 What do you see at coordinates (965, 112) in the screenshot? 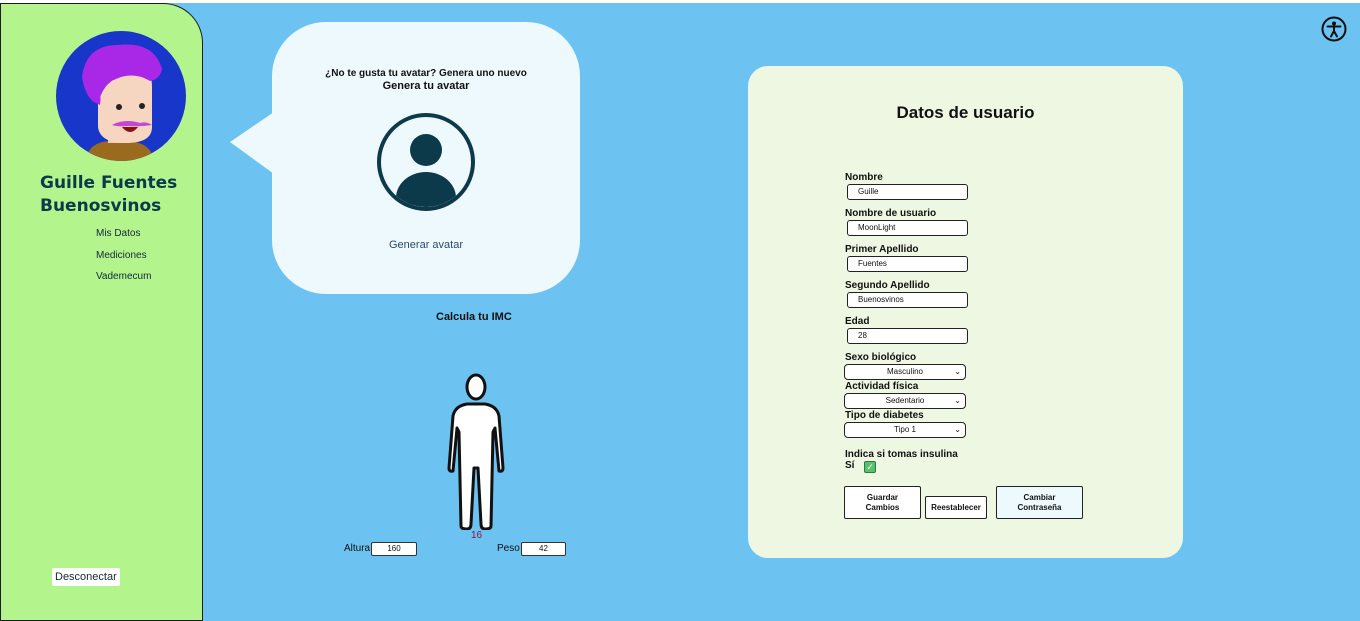
I see `card-title: Datos de usuario` at bounding box center [965, 112].